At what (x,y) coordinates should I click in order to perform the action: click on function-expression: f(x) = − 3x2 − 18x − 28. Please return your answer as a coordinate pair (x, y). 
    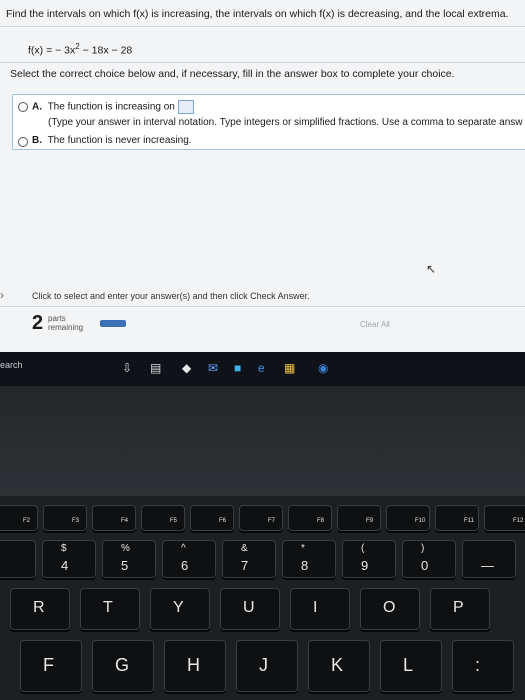
    Looking at the image, I should click on (80, 49).